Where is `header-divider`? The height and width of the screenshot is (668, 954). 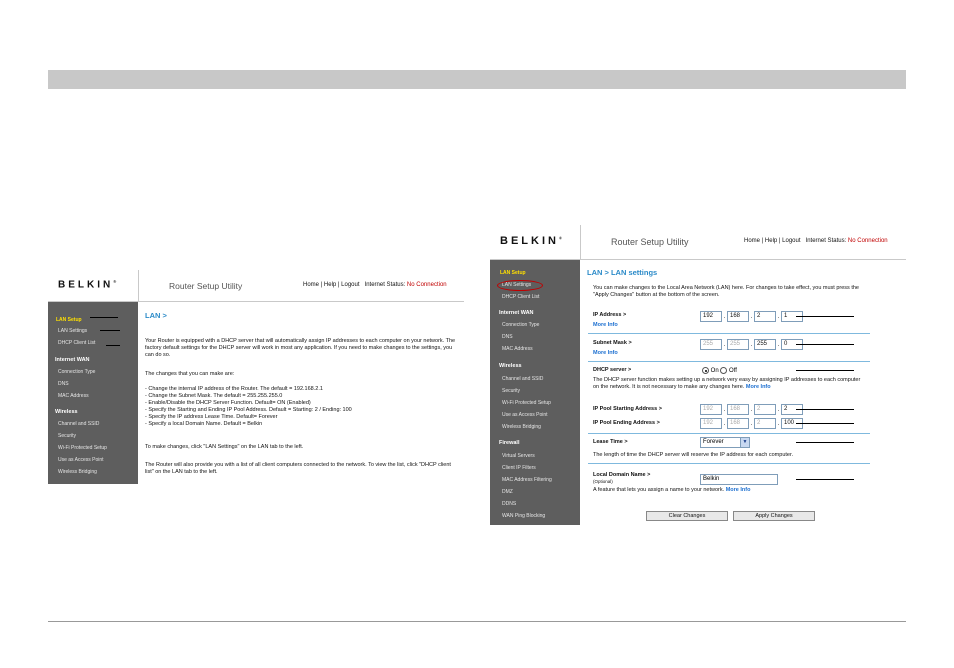 header-divider is located at coordinates (580, 242).